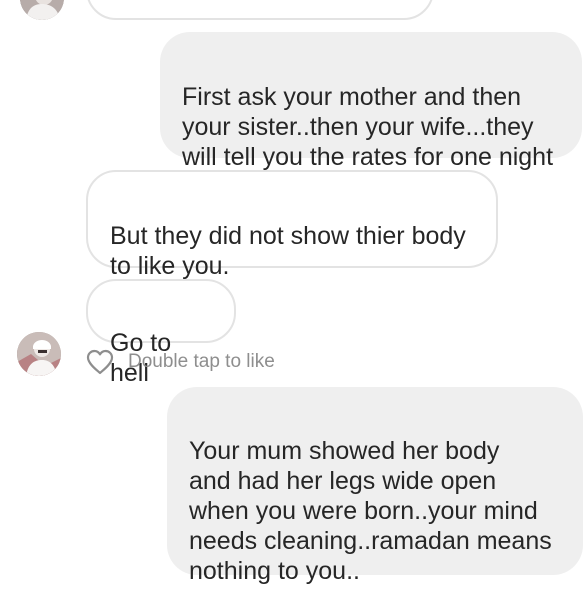  I want to click on contact-avatar, so click(39, 354).